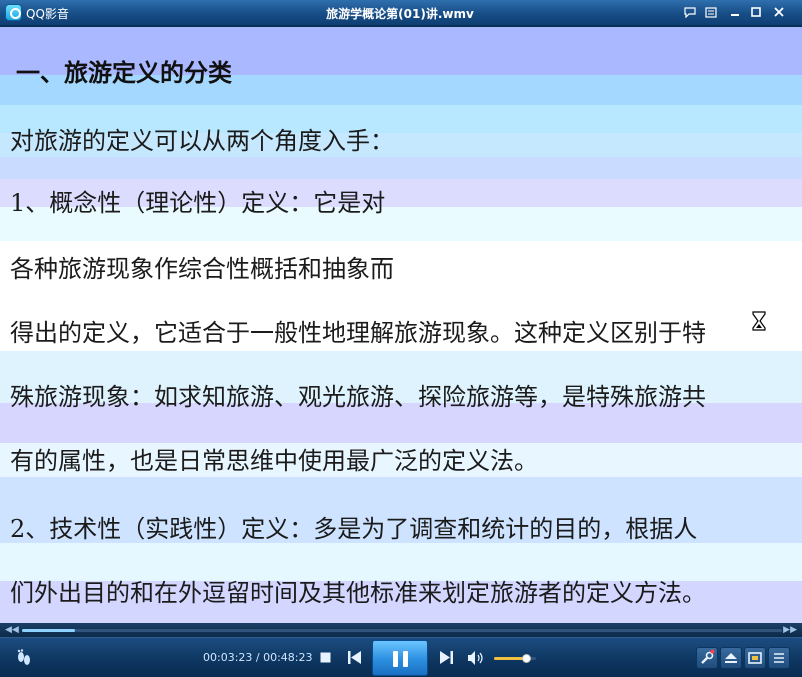  Describe the element at coordinates (49, 630) in the screenshot. I see `seek-bar-played` at that location.